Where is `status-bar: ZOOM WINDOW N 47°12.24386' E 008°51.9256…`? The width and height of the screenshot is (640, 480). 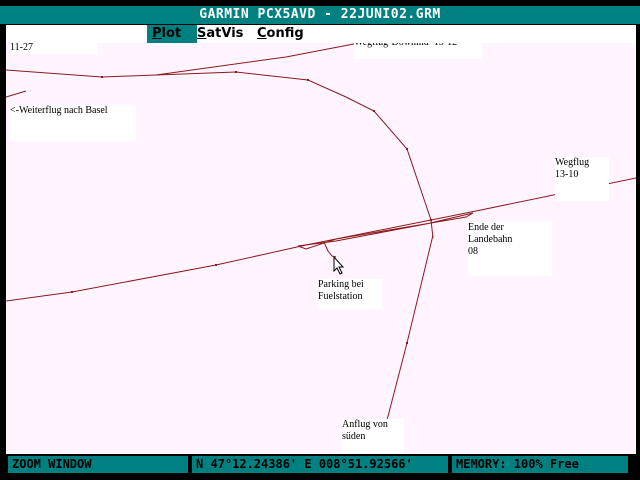
status-bar: ZOOM WINDOW N 47°12.24386' E 008°51.9256… is located at coordinates (321, 465).